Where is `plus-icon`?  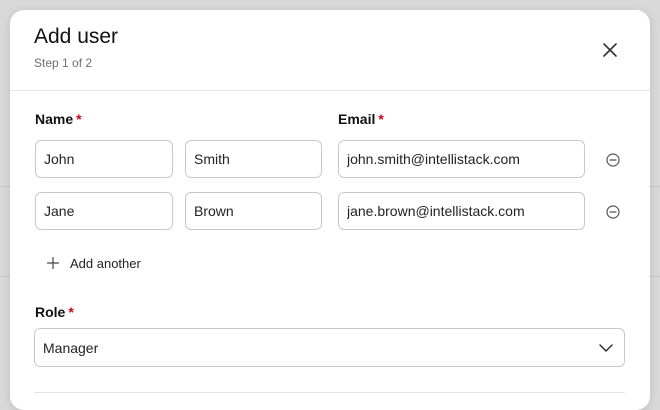 plus-icon is located at coordinates (53, 263).